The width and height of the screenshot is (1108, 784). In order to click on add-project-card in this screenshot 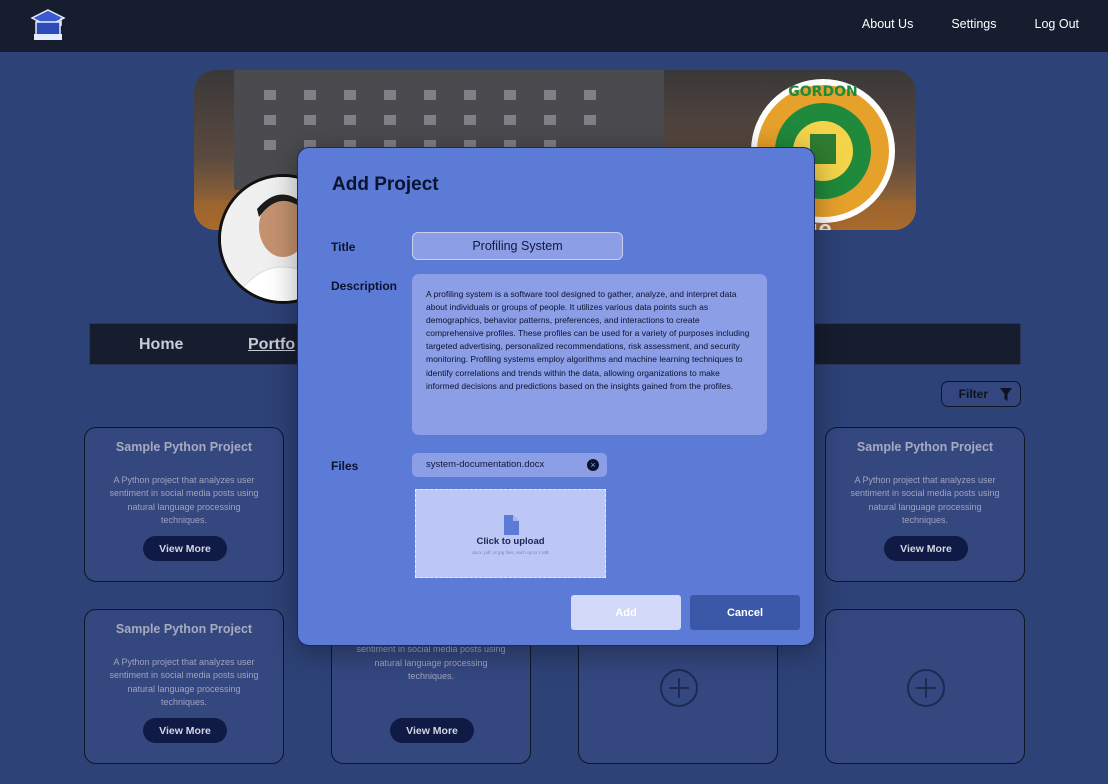, I will do `click(925, 686)`.